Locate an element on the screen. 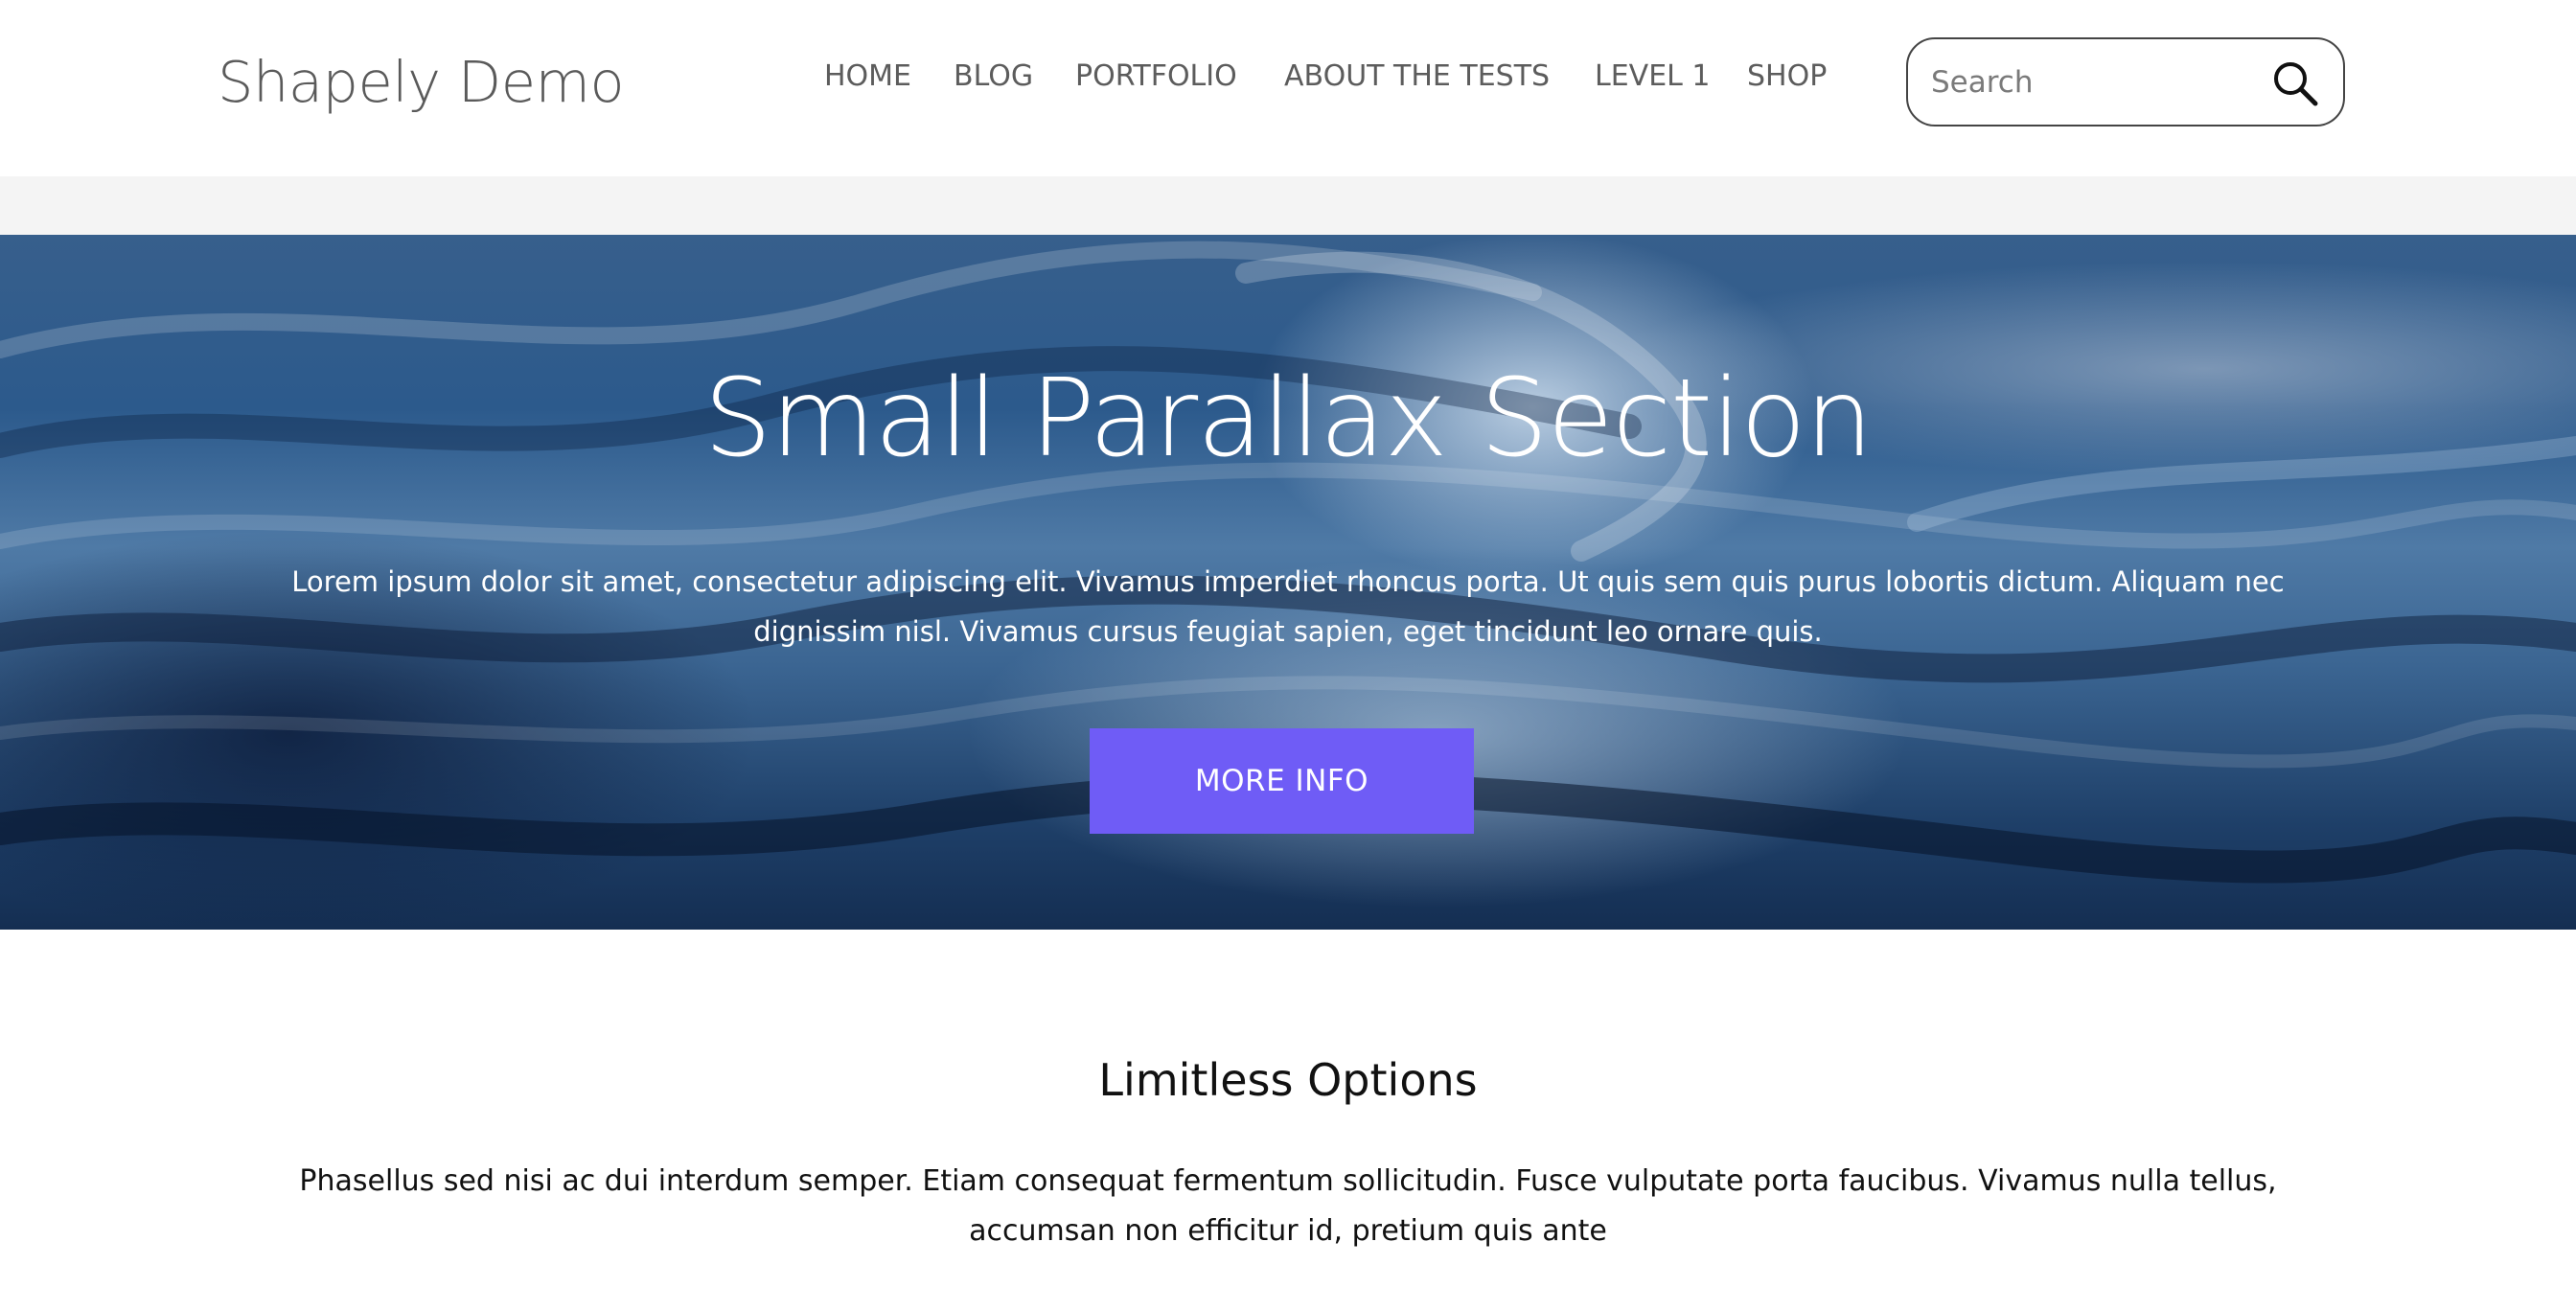  site-title: Shapely Demo is located at coordinates (421, 82).